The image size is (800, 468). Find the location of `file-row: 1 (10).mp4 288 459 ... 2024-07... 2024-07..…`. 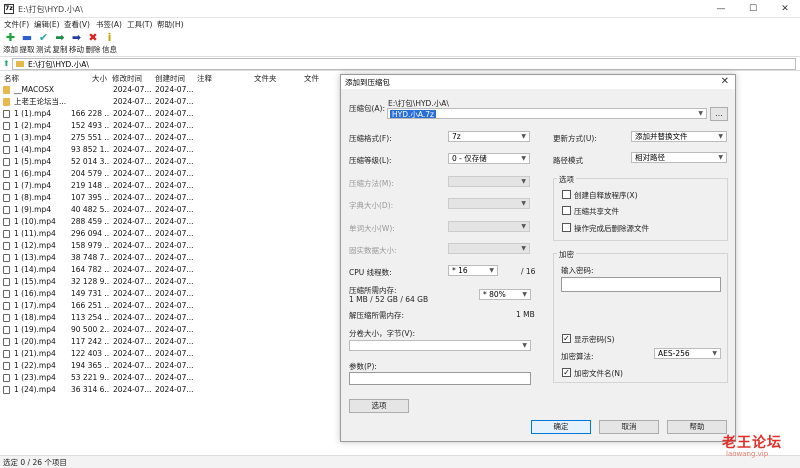

file-row: 1 (10).mp4 288 459 ... 2024-07... 2024-07..… is located at coordinates (170, 222).